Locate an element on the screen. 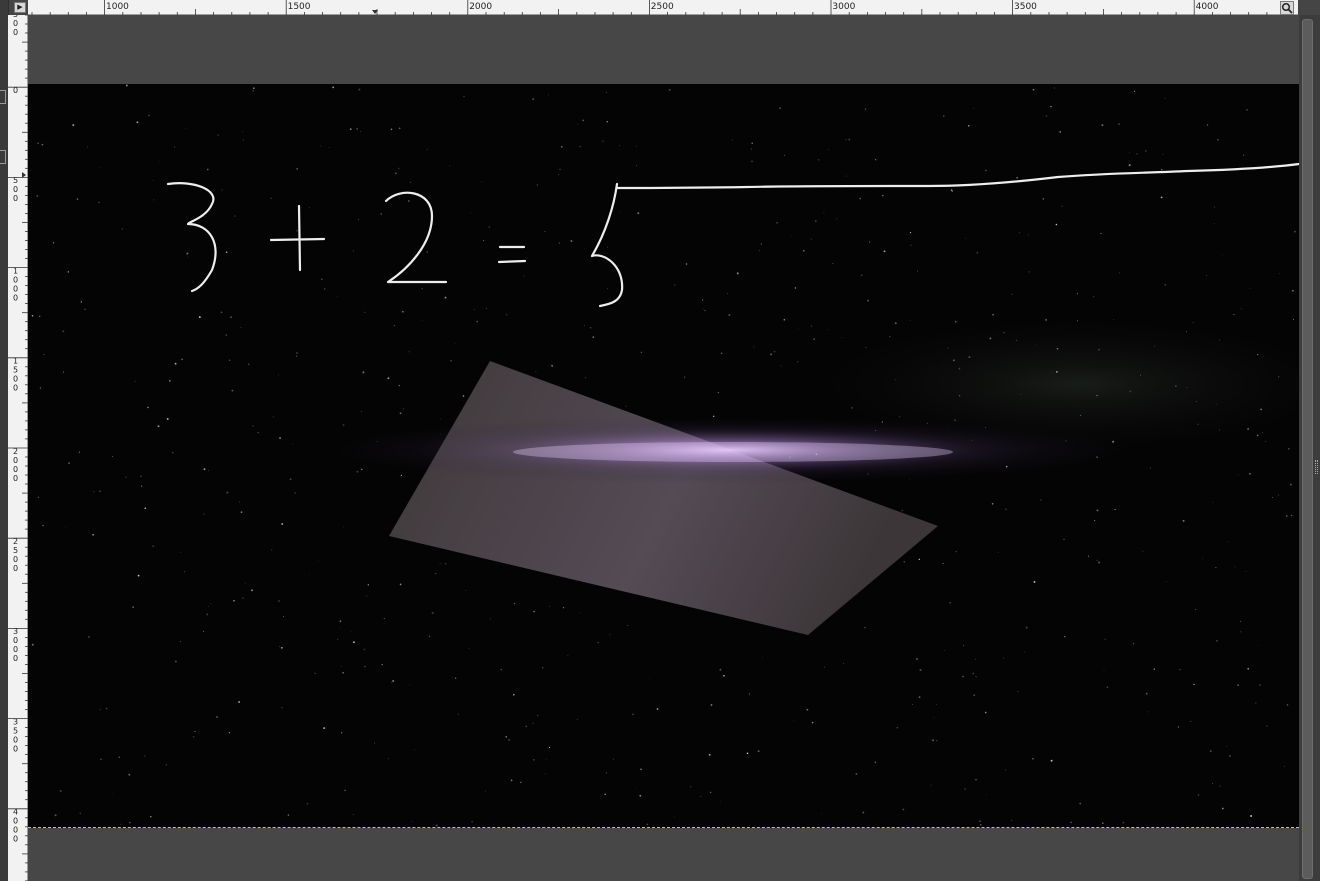  zoom-icon is located at coordinates (1287, 8).